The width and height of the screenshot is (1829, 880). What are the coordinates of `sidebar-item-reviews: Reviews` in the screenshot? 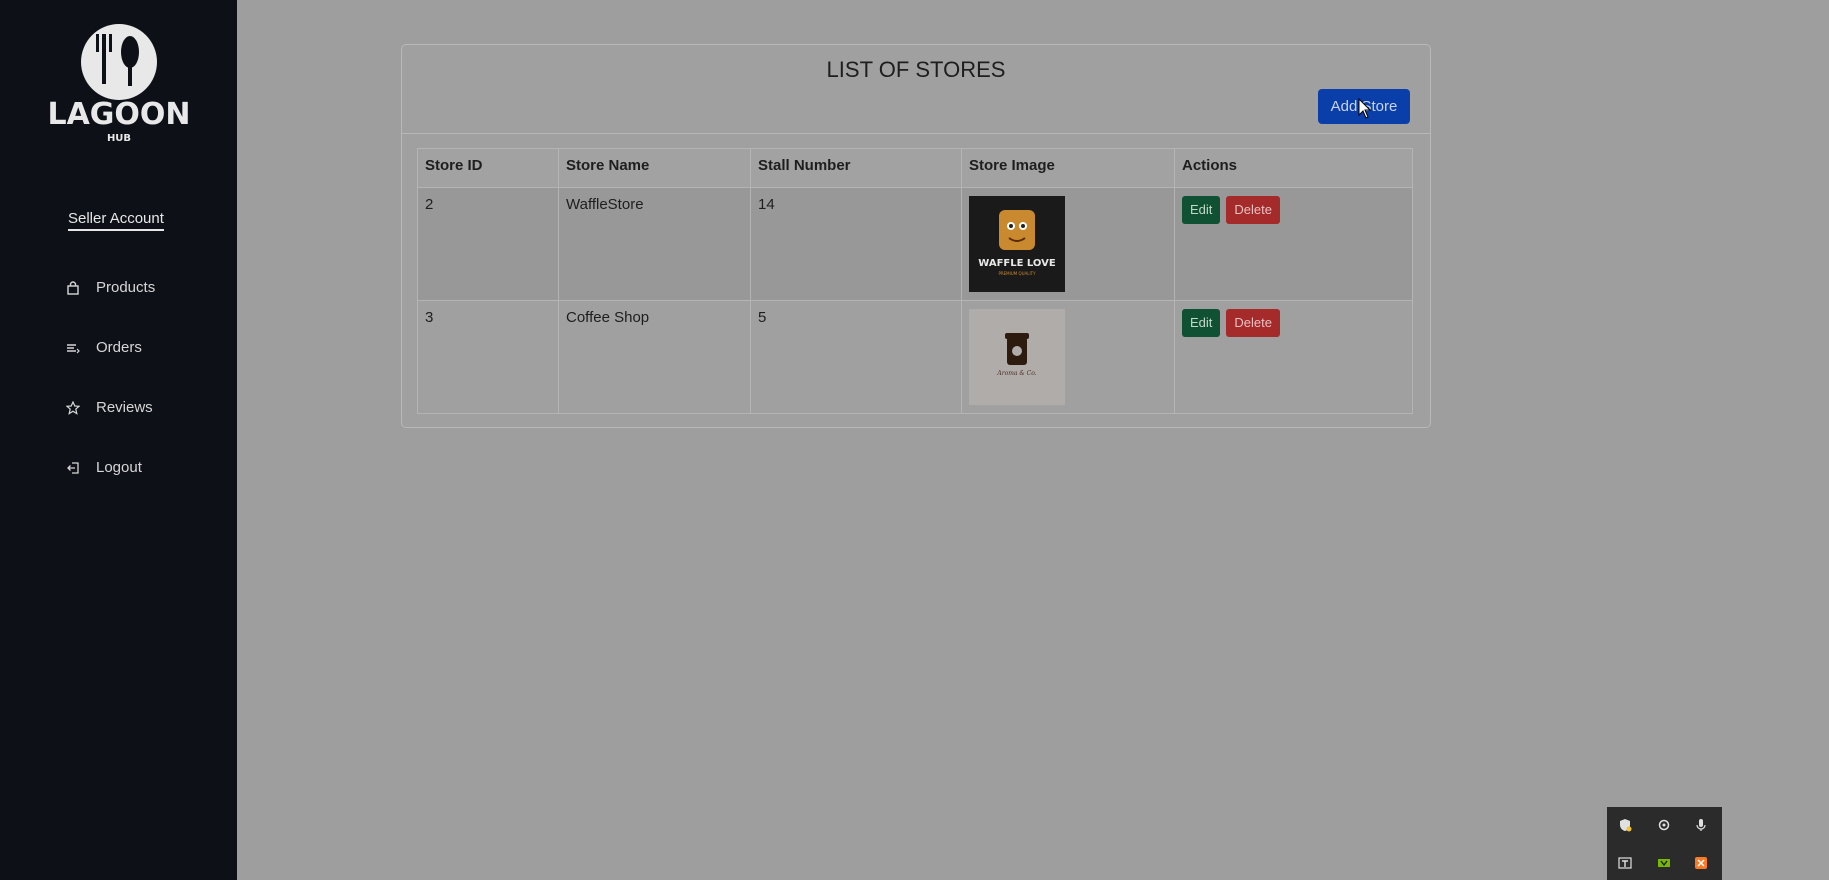 It's located at (109, 407).